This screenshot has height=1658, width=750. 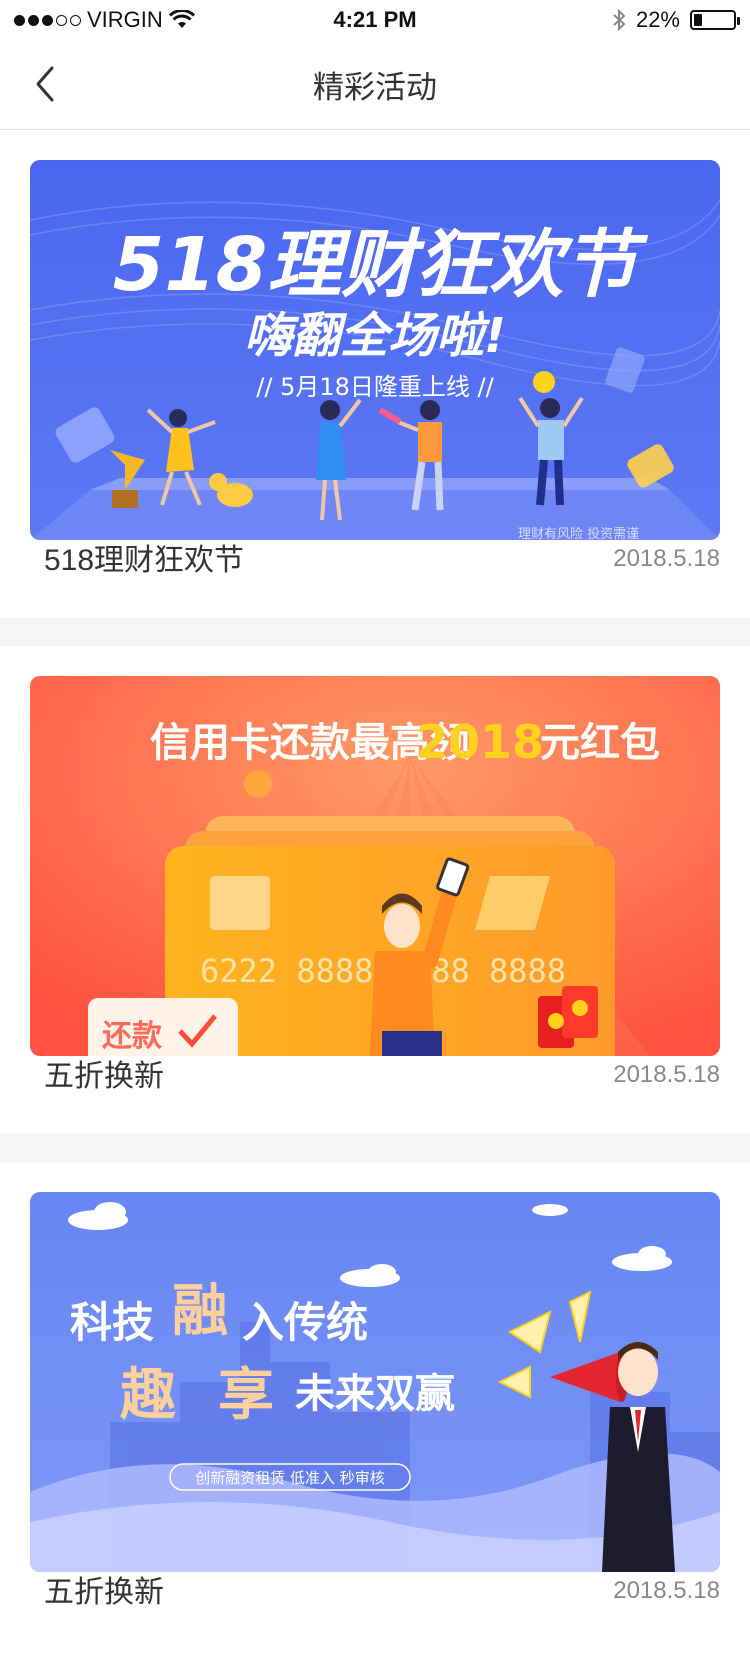 I want to click on banner-headline-suffix: 元红包, so click(x=600, y=743).